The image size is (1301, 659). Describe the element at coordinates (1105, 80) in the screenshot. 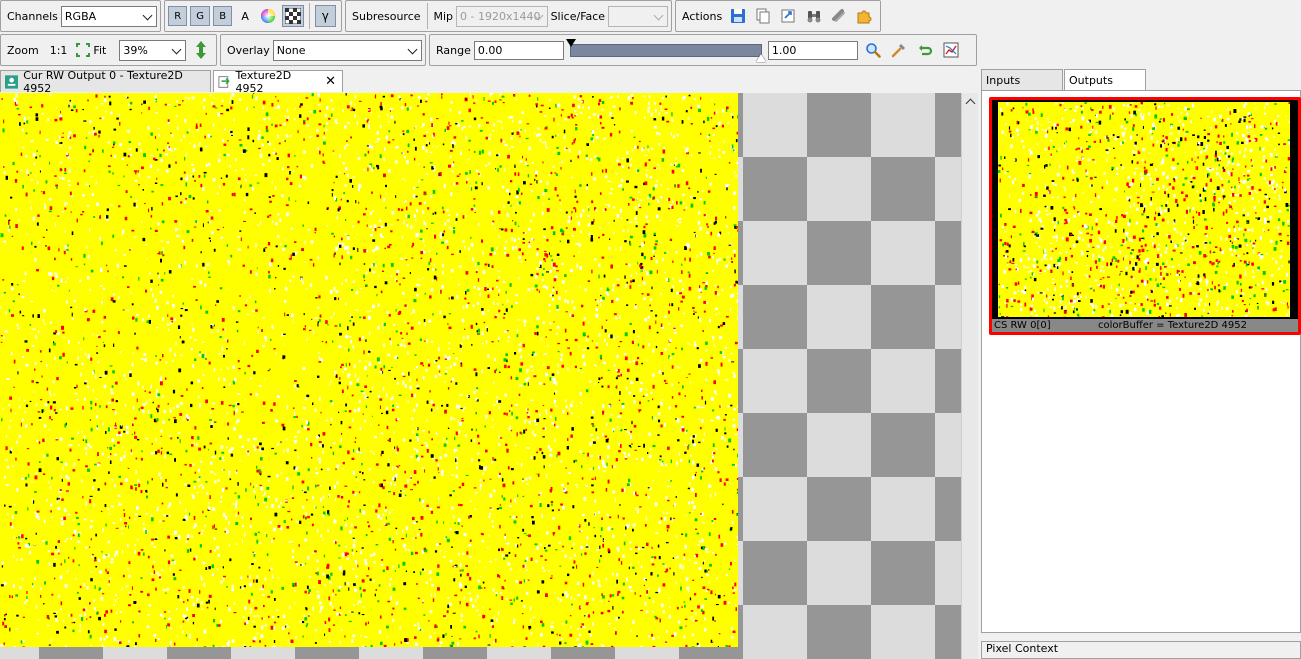

I see `tab-outputs: Outputs` at that location.